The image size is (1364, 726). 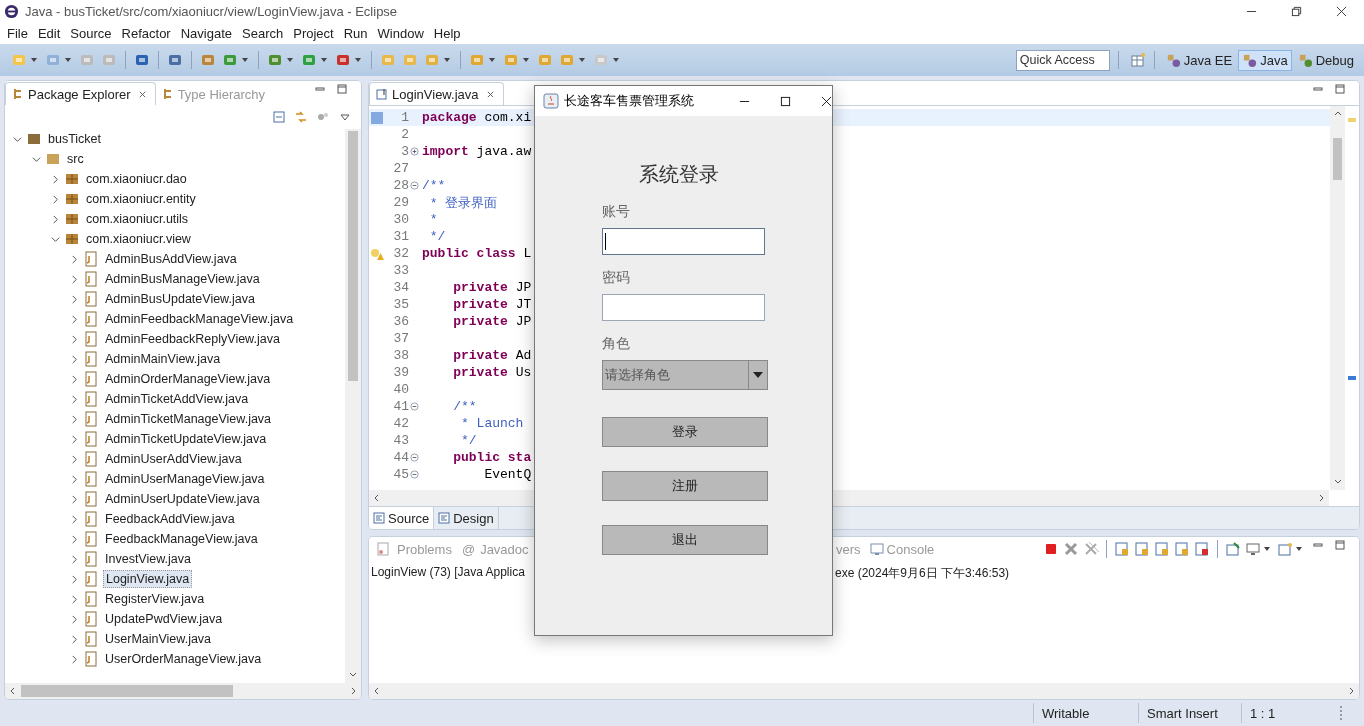 I want to click on tree-item: AdminTicketAddView.java, so click(x=177, y=399).